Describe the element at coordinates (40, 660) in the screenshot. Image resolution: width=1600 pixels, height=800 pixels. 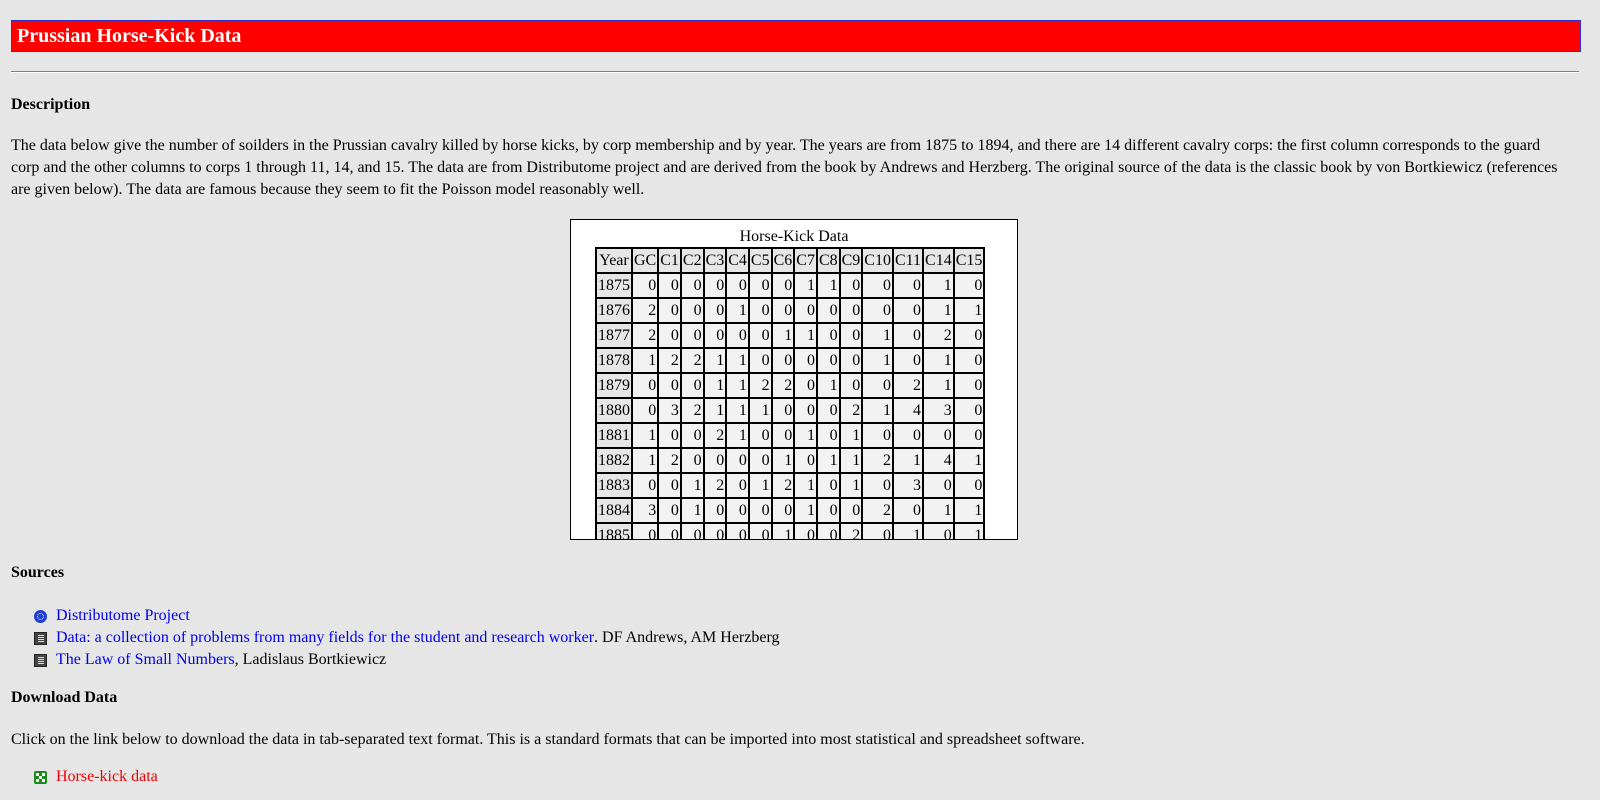
I see `book-icon` at that location.